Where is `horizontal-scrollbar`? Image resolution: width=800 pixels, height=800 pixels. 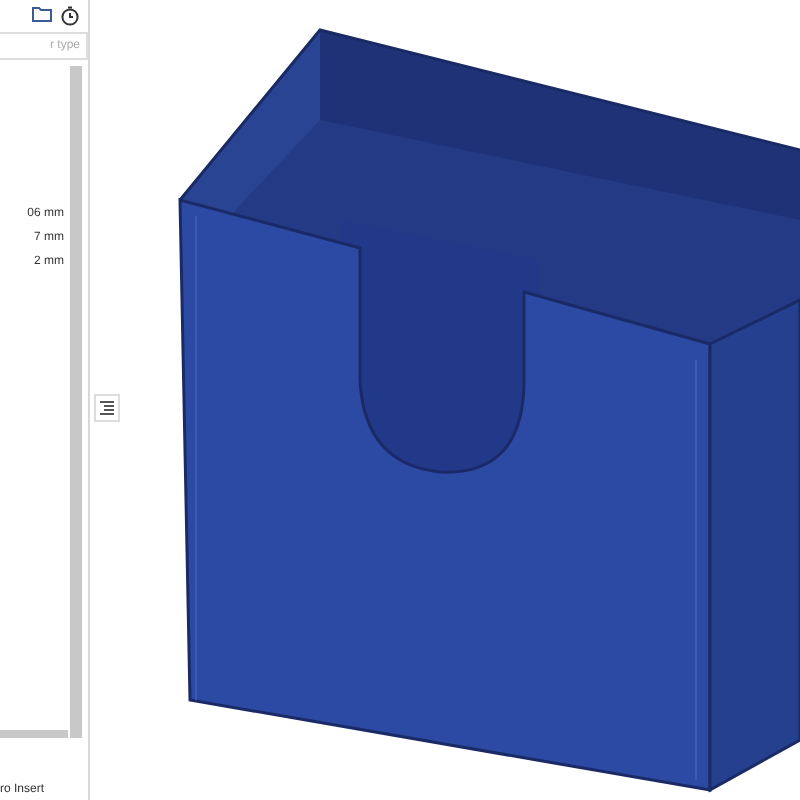 horizontal-scrollbar is located at coordinates (34, 734).